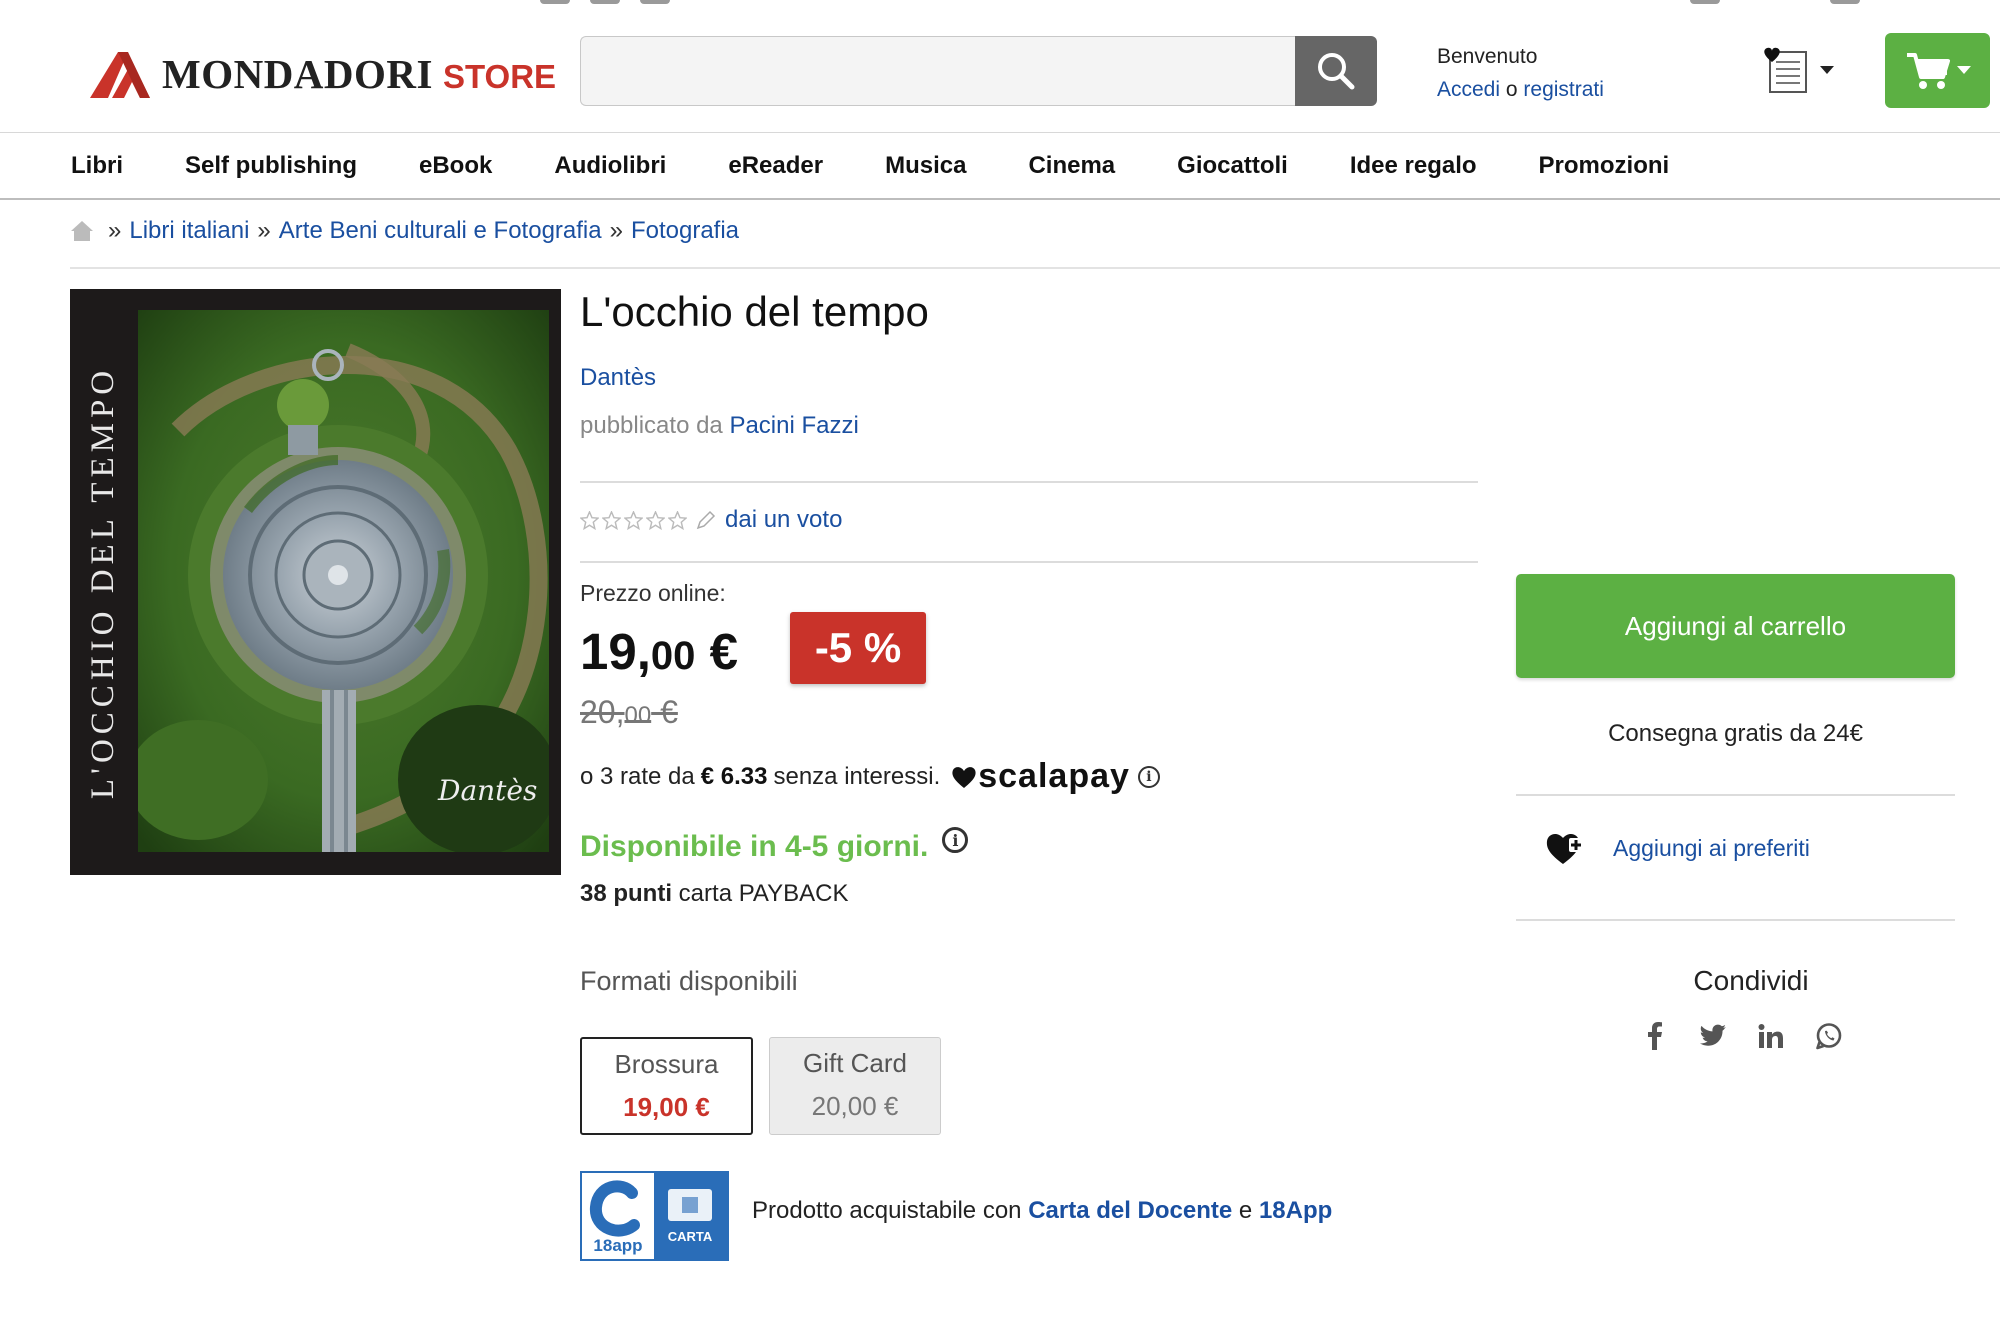 This screenshot has width=2000, height=1338. What do you see at coordinates (610, 166) in the screenshot?
I see `nav-audiolibri: Audiolibri` at bounding box center [610, 166].